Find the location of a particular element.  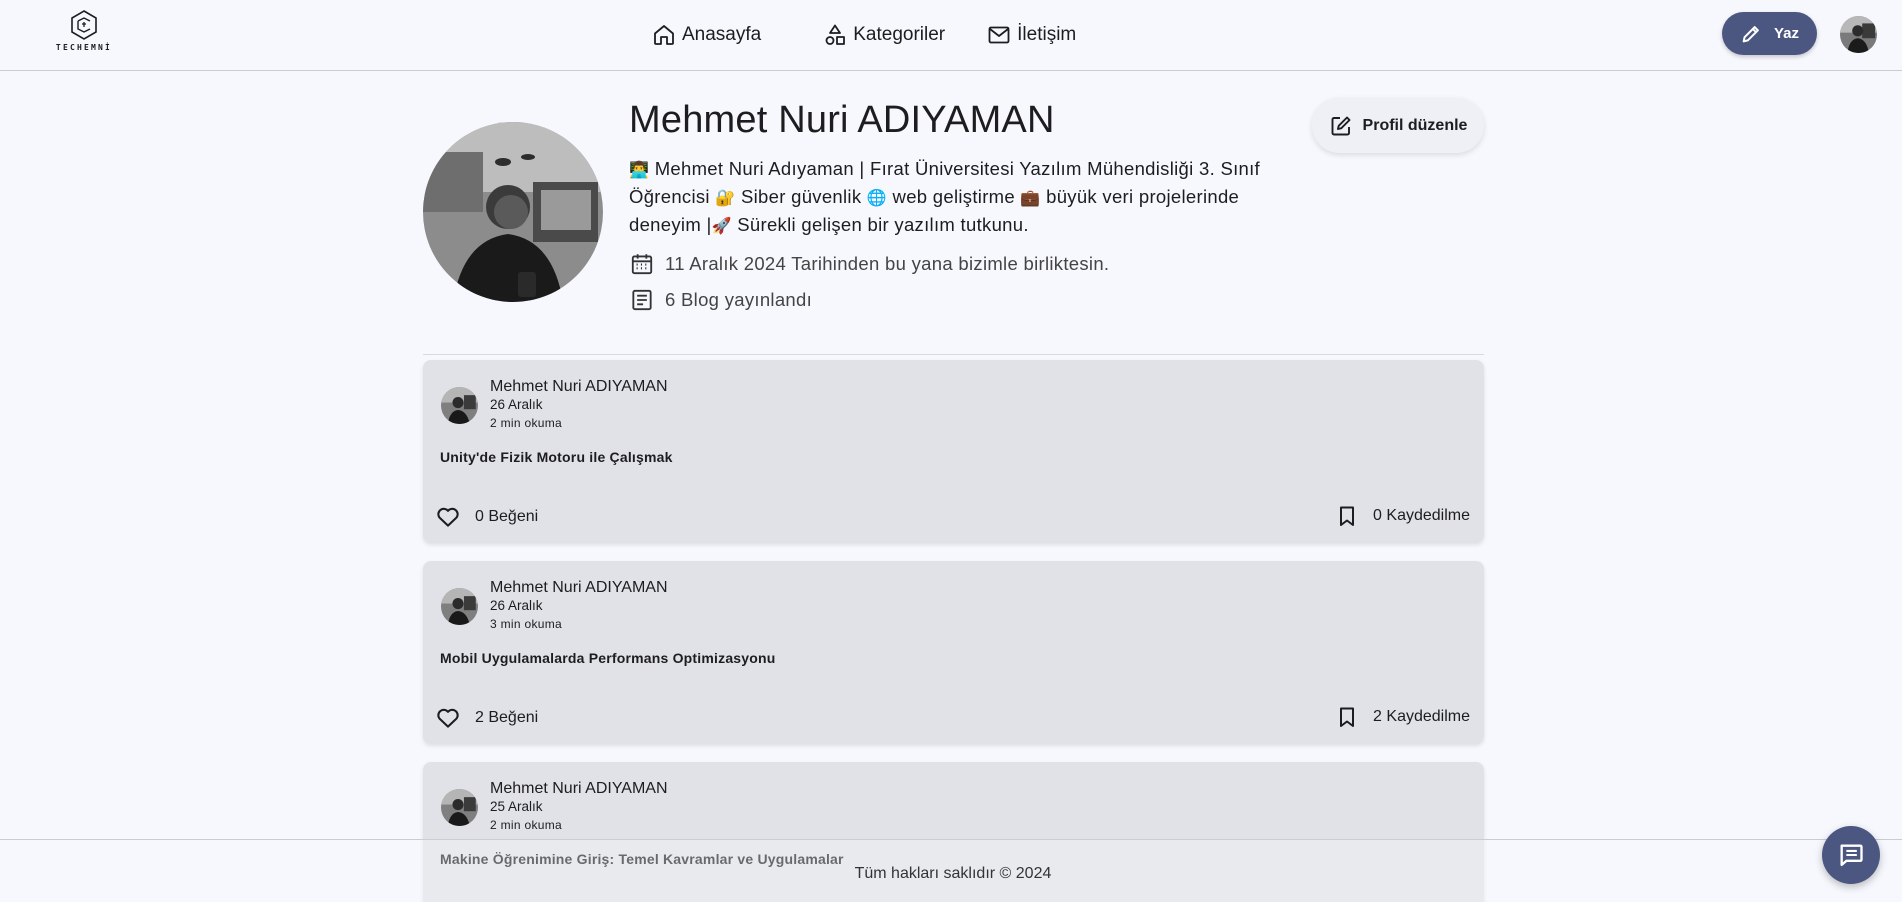

main-nav: Anasayfa Kategoriler İletişim is located at coordinates (864, 35).